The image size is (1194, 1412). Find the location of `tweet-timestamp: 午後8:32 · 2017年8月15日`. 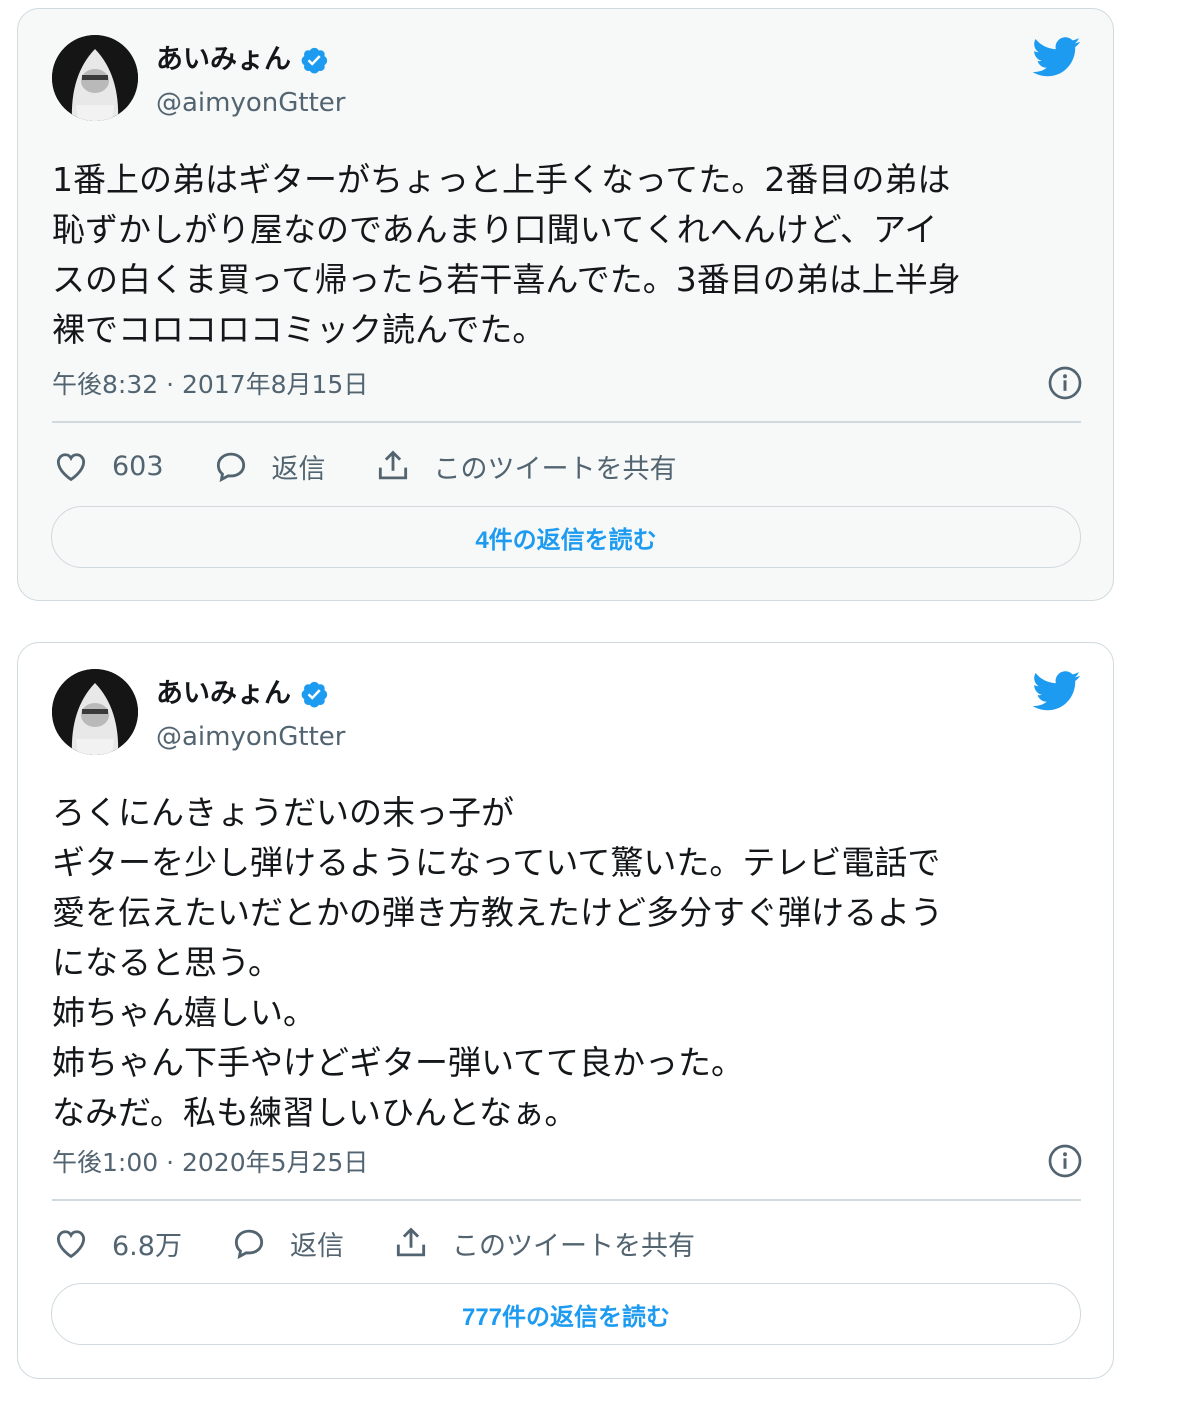

tweet-timestamp: 午後8:32 · 2017年8月15日 is located at coordinates (210, 383).